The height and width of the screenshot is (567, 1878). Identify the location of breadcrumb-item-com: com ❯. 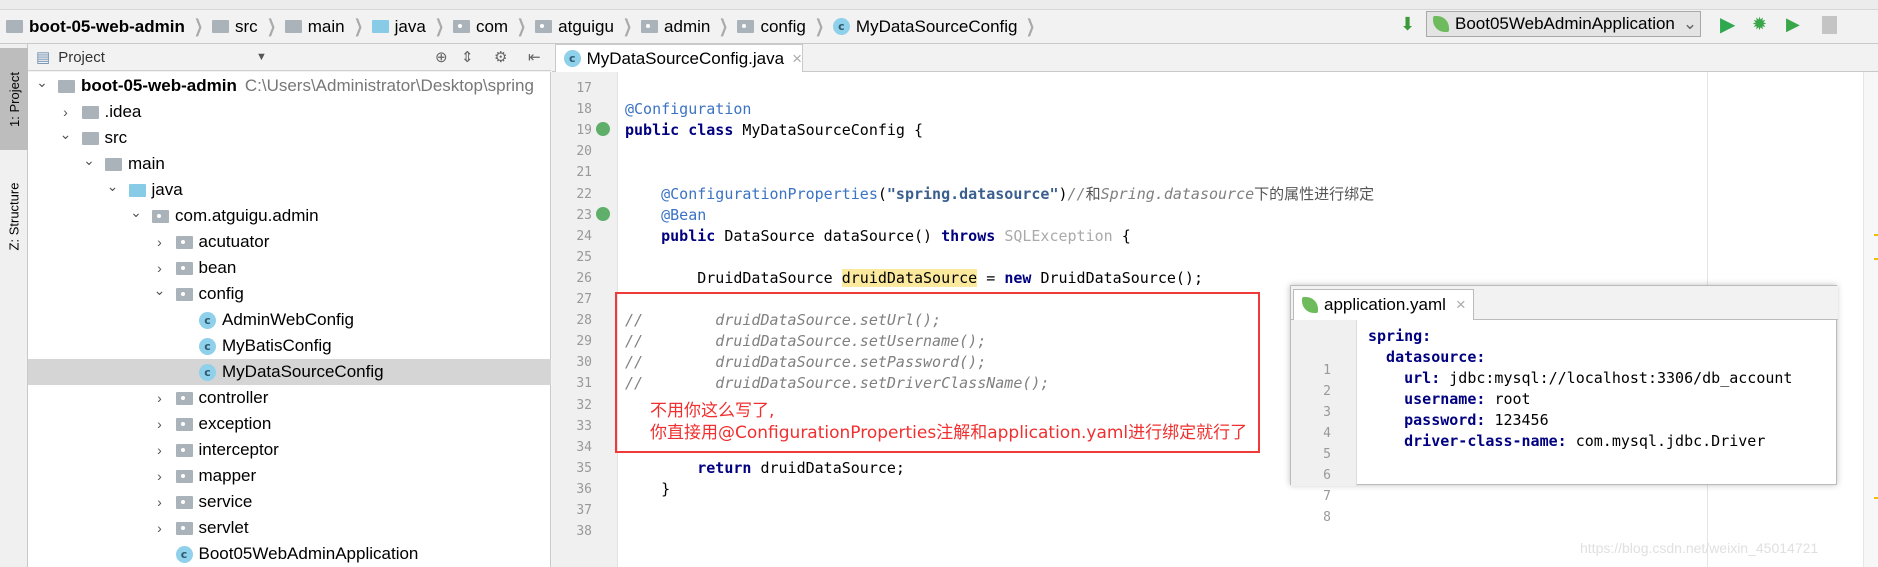
(488, 27).